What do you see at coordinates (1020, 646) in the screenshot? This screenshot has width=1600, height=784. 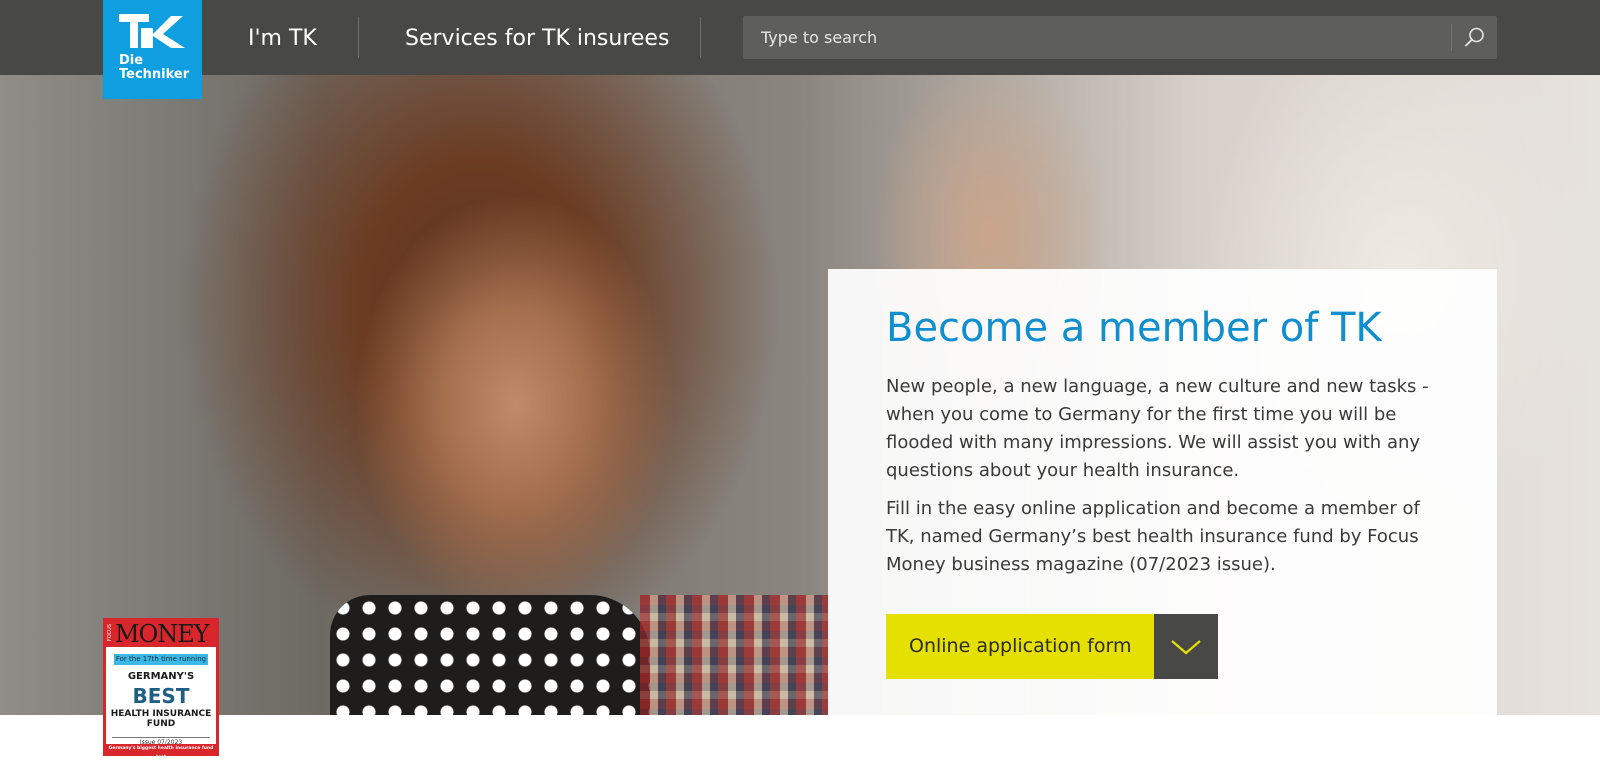 I see `online-application-label: Online application form` at bounding box center [1020, 646].